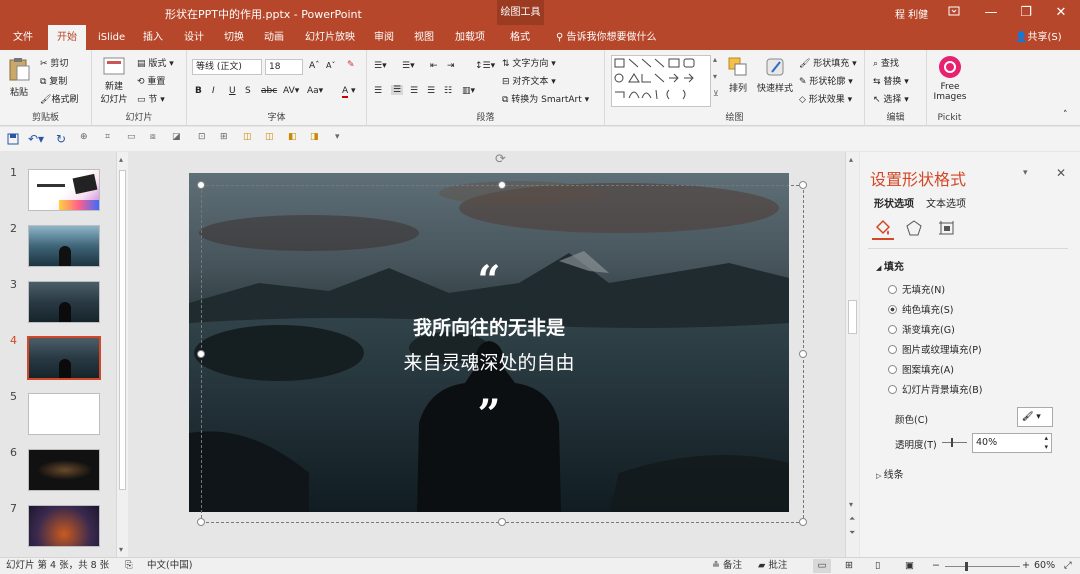 This screenshot has width=1080, height=574. What do you see at coordinates (911, 13) in the screenshot?
I see `user-name: 程 利健` at bounding box center [911, 13].